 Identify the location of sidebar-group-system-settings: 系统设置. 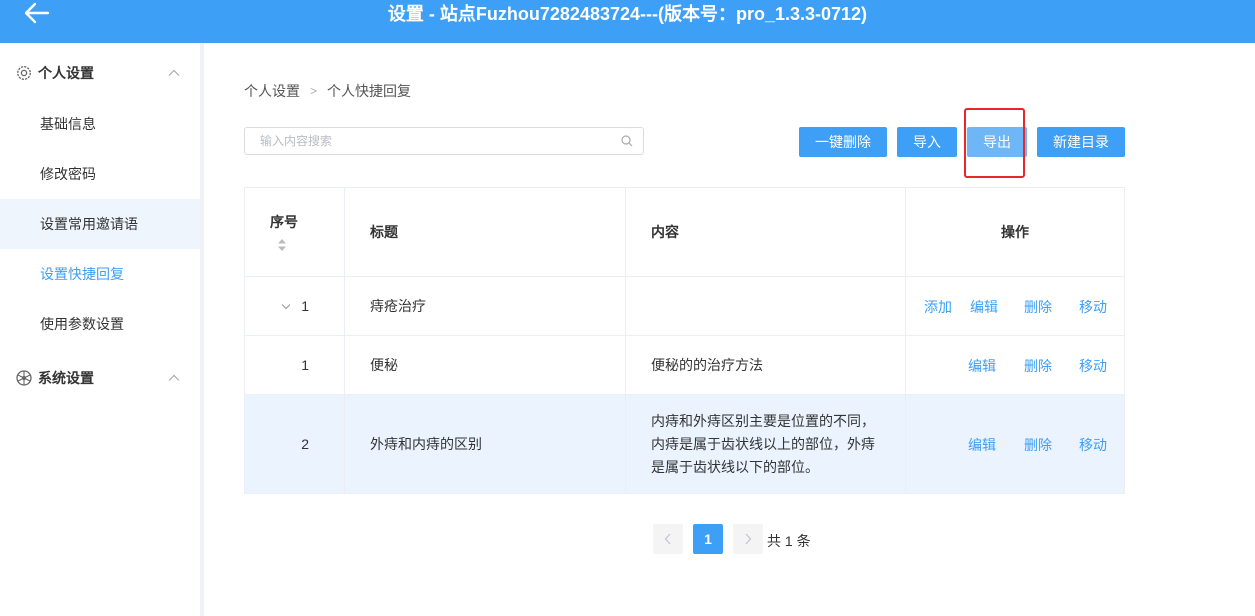
(100, 378).